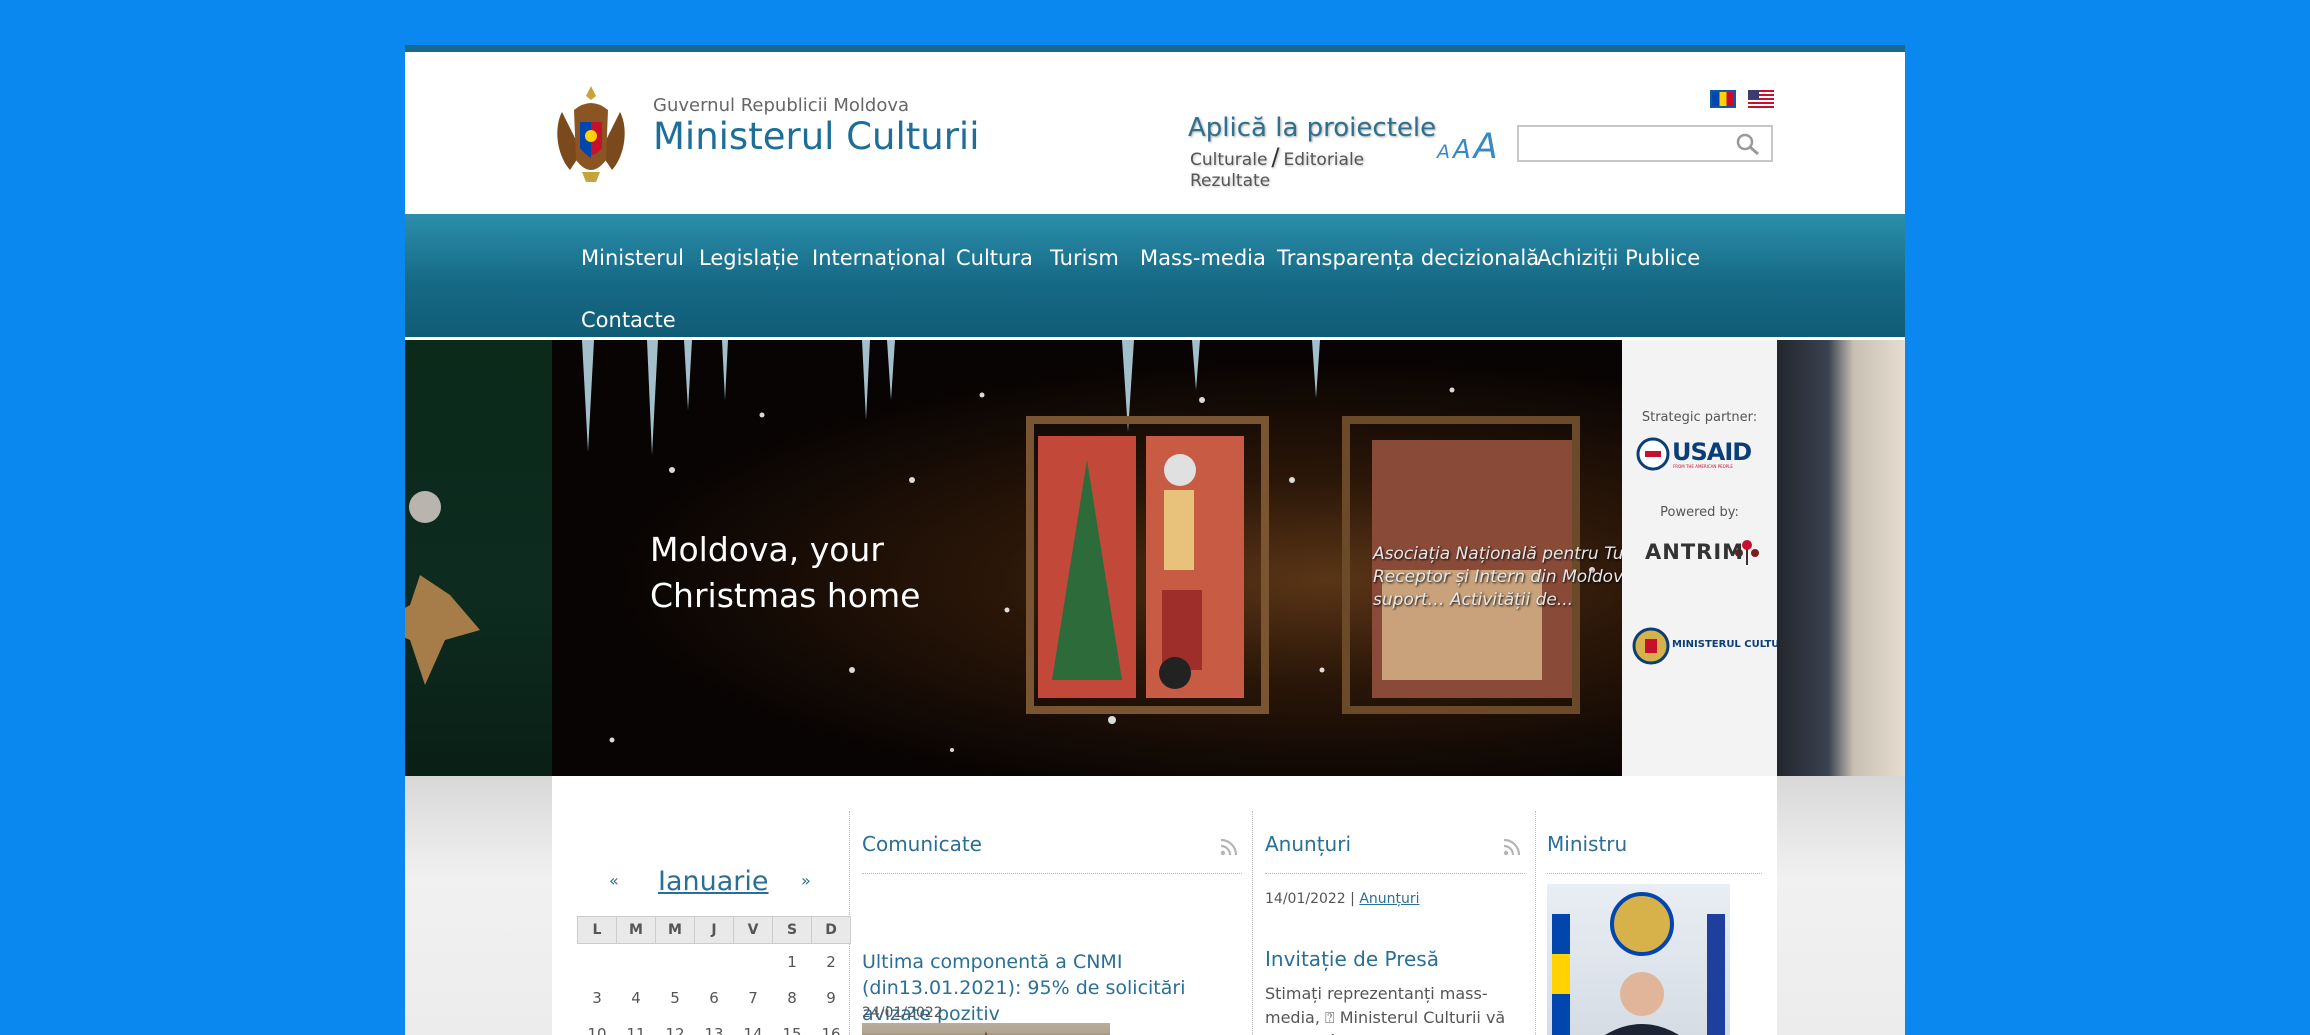 The image size is (2310, 1035). What do you see at coordinates (879, 258) in the screenshot?
I see `nav-item-international: Internațional` at bounding box center [879, 258].